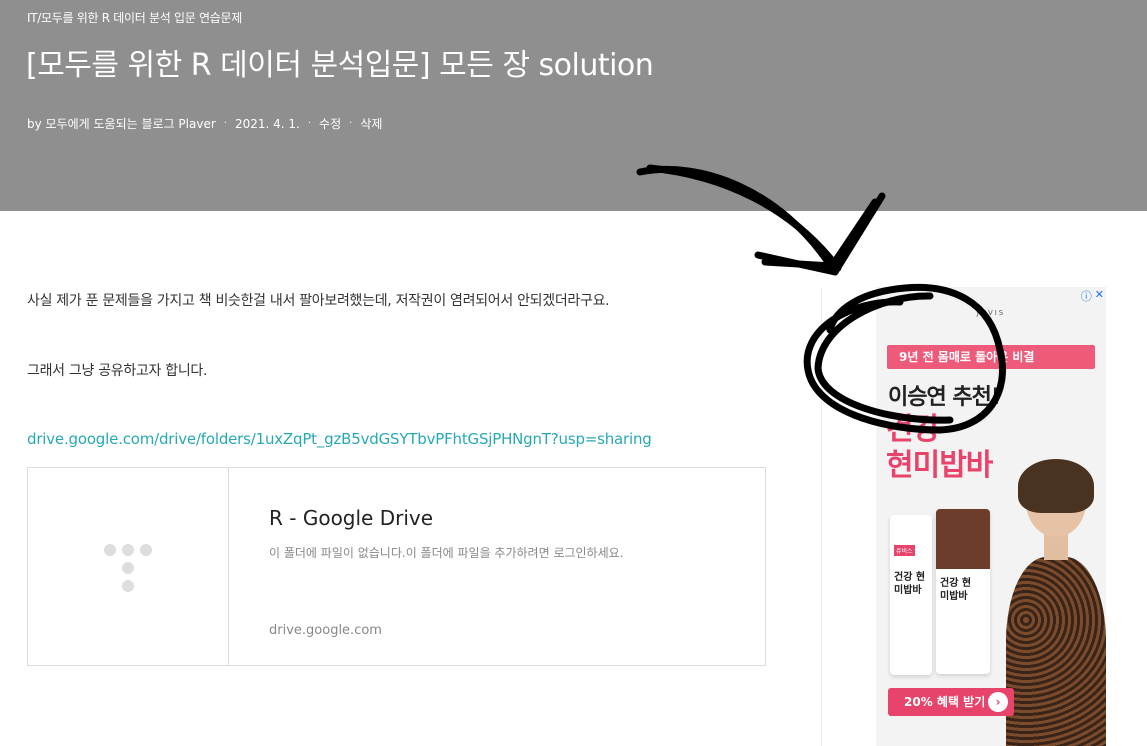 This screenshot has width=1147, height=746. I want to click on ad-cta-button: 20% 혜택 받기 ›, so click(951, 702).